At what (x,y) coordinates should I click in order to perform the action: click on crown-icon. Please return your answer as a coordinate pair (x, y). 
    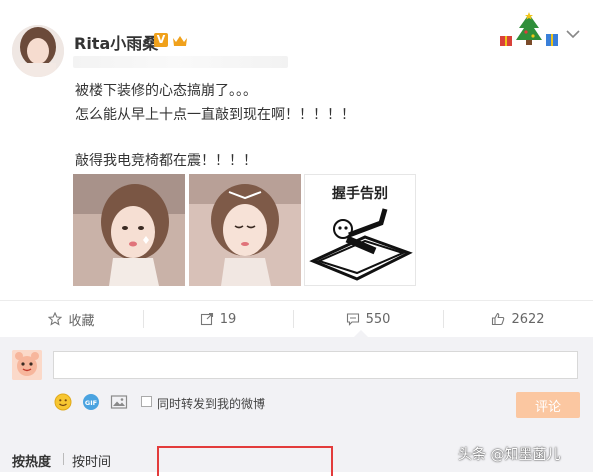
    Looking at the image, I should click on (180, 40).